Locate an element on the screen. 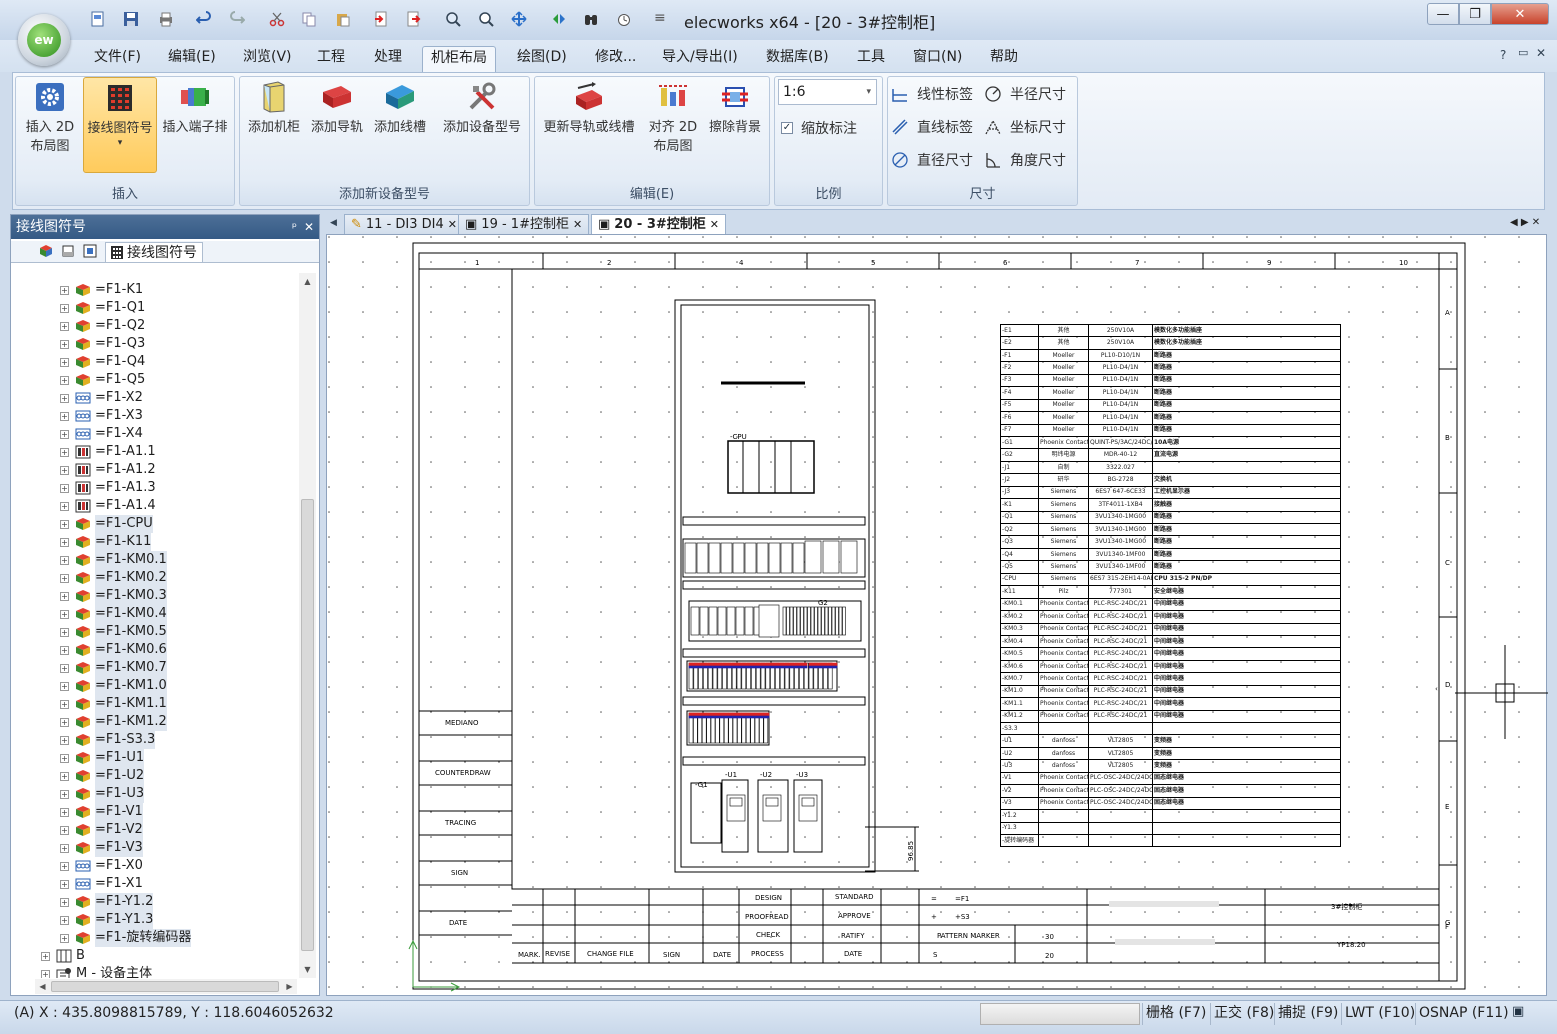  scale-annotation-checkbox: ✓ is located at coordinates (787, 128).